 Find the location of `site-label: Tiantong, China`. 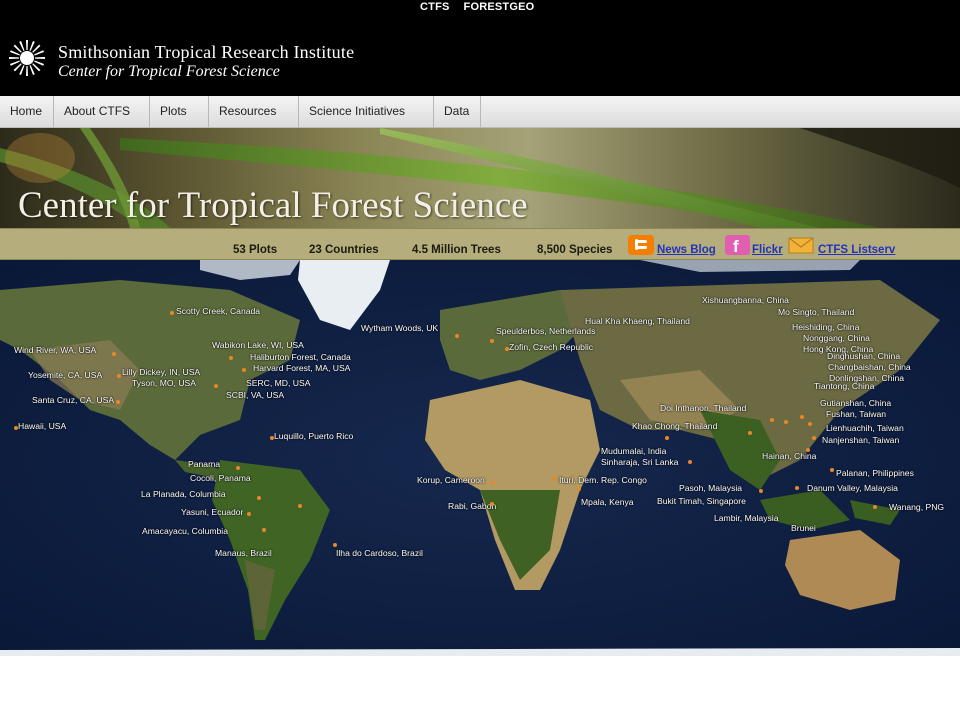

site-label: Tiantong, China is located at coordinates (844, 386).